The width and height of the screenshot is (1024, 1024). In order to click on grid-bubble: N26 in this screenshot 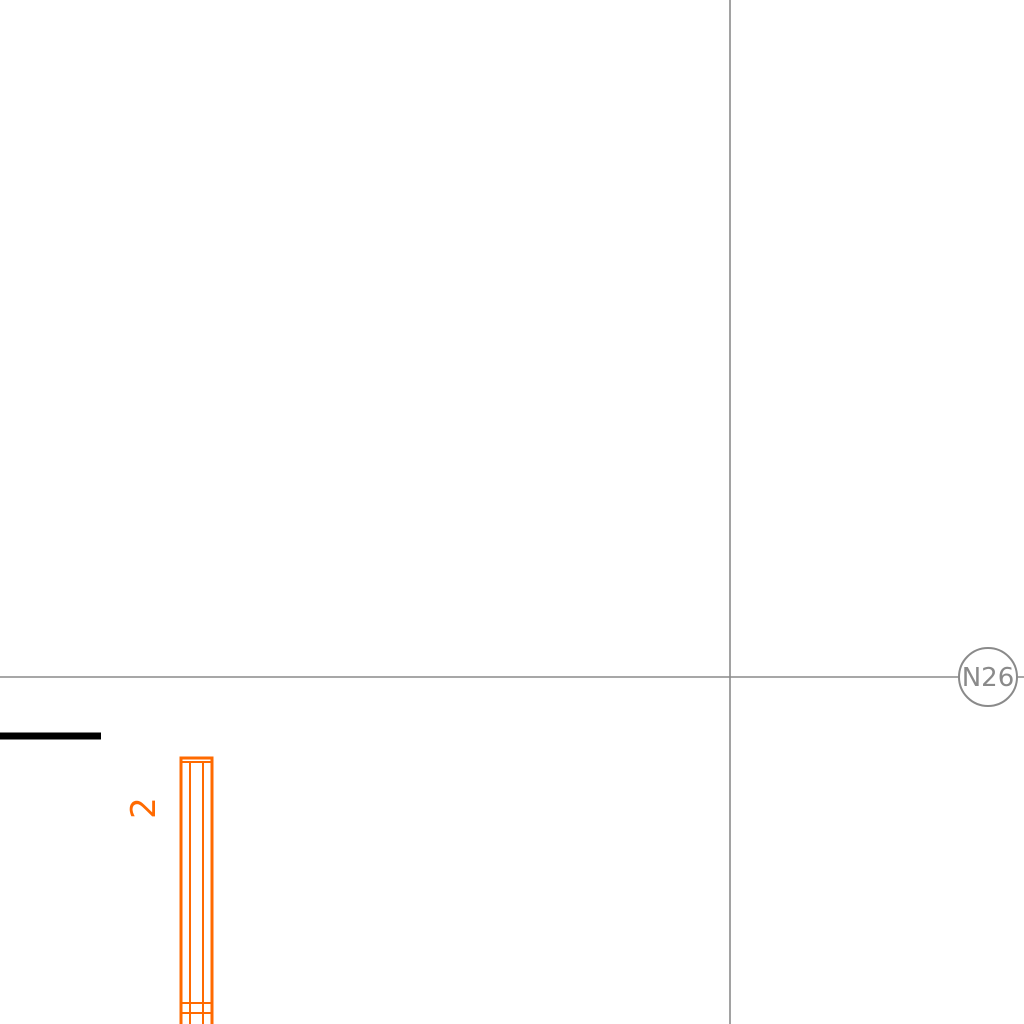, I will do `click(988, 677)`.